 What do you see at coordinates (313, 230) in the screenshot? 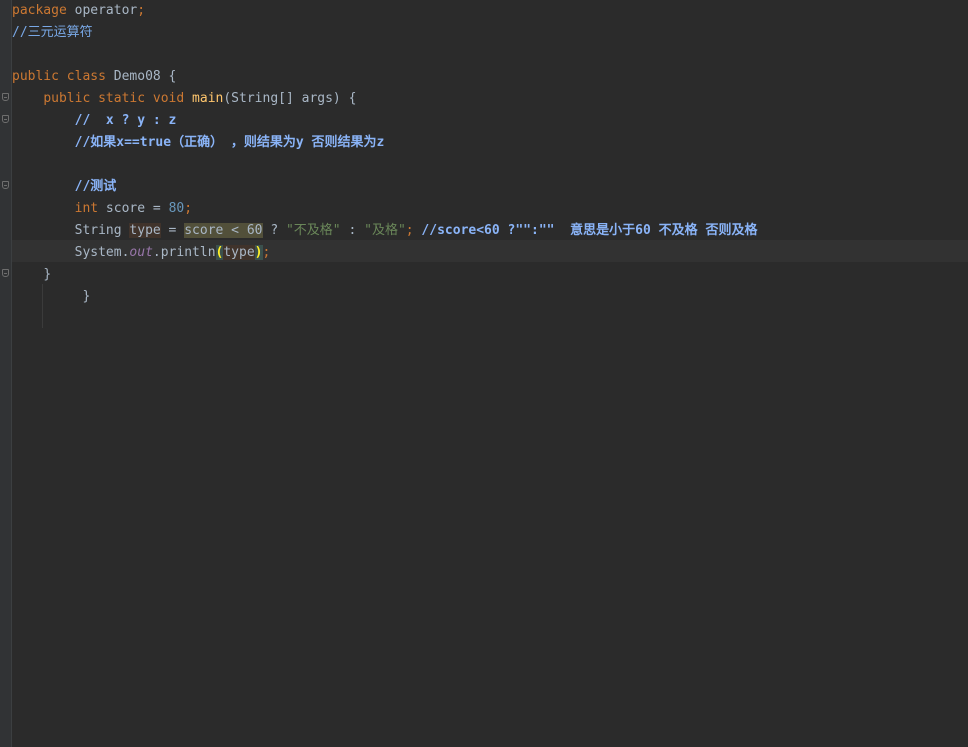
I see `string-literal: "不及格"` at bounding box center [313, 230].